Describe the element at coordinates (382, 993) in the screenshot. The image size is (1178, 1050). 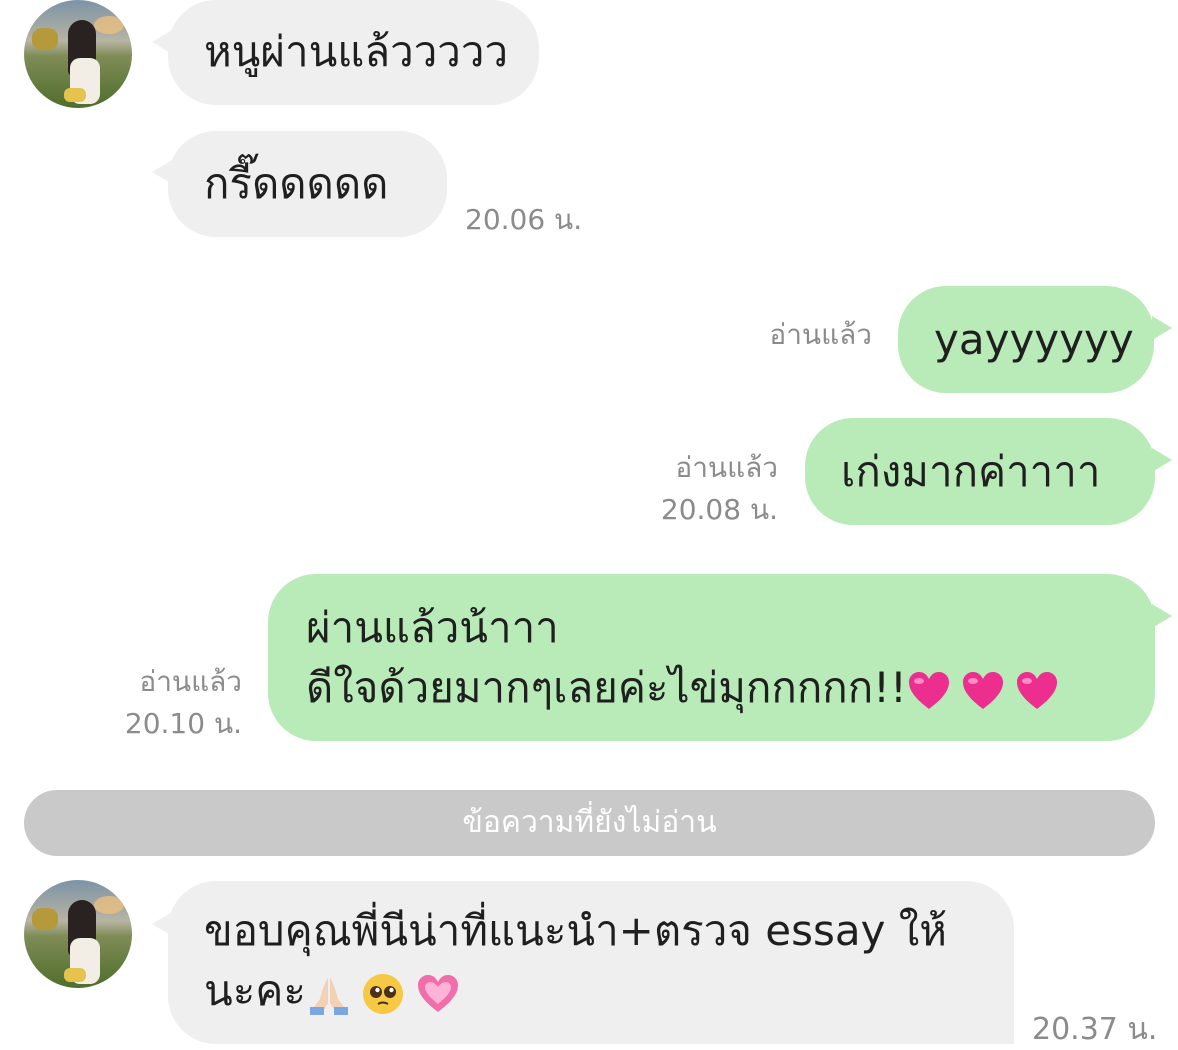
I see `pleading-face-icon` at that location.